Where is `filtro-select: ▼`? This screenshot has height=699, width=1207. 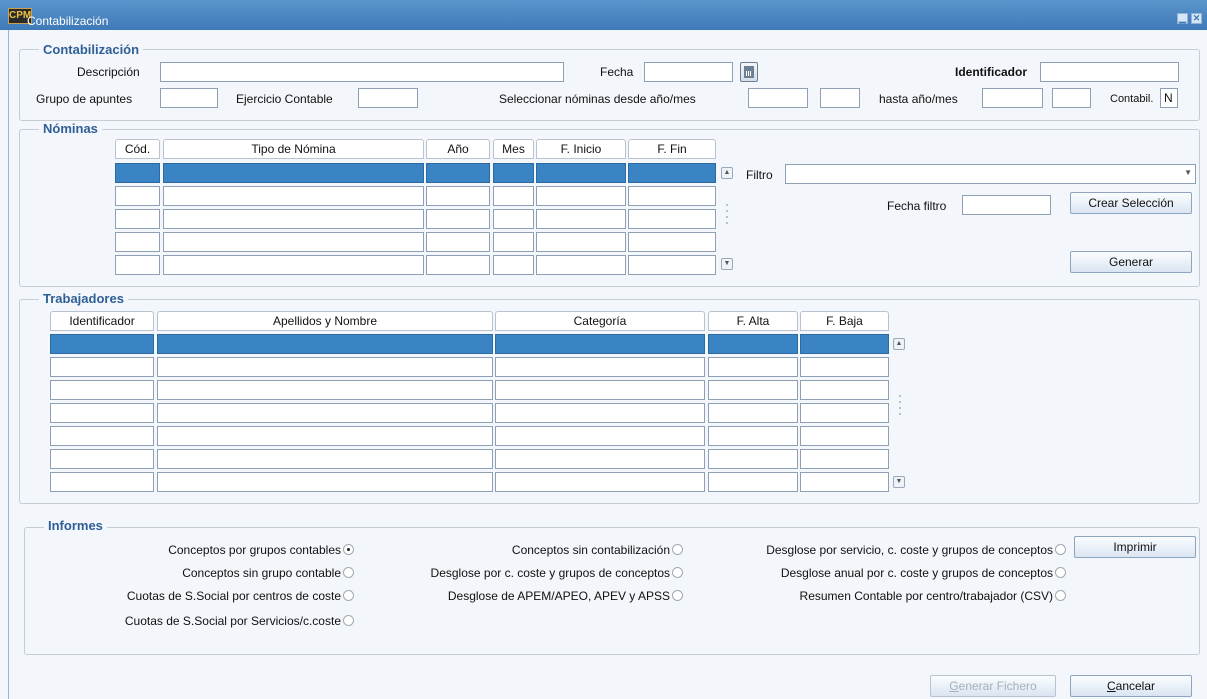 filtro-select: ▼ is located at coordinates (990, 174).